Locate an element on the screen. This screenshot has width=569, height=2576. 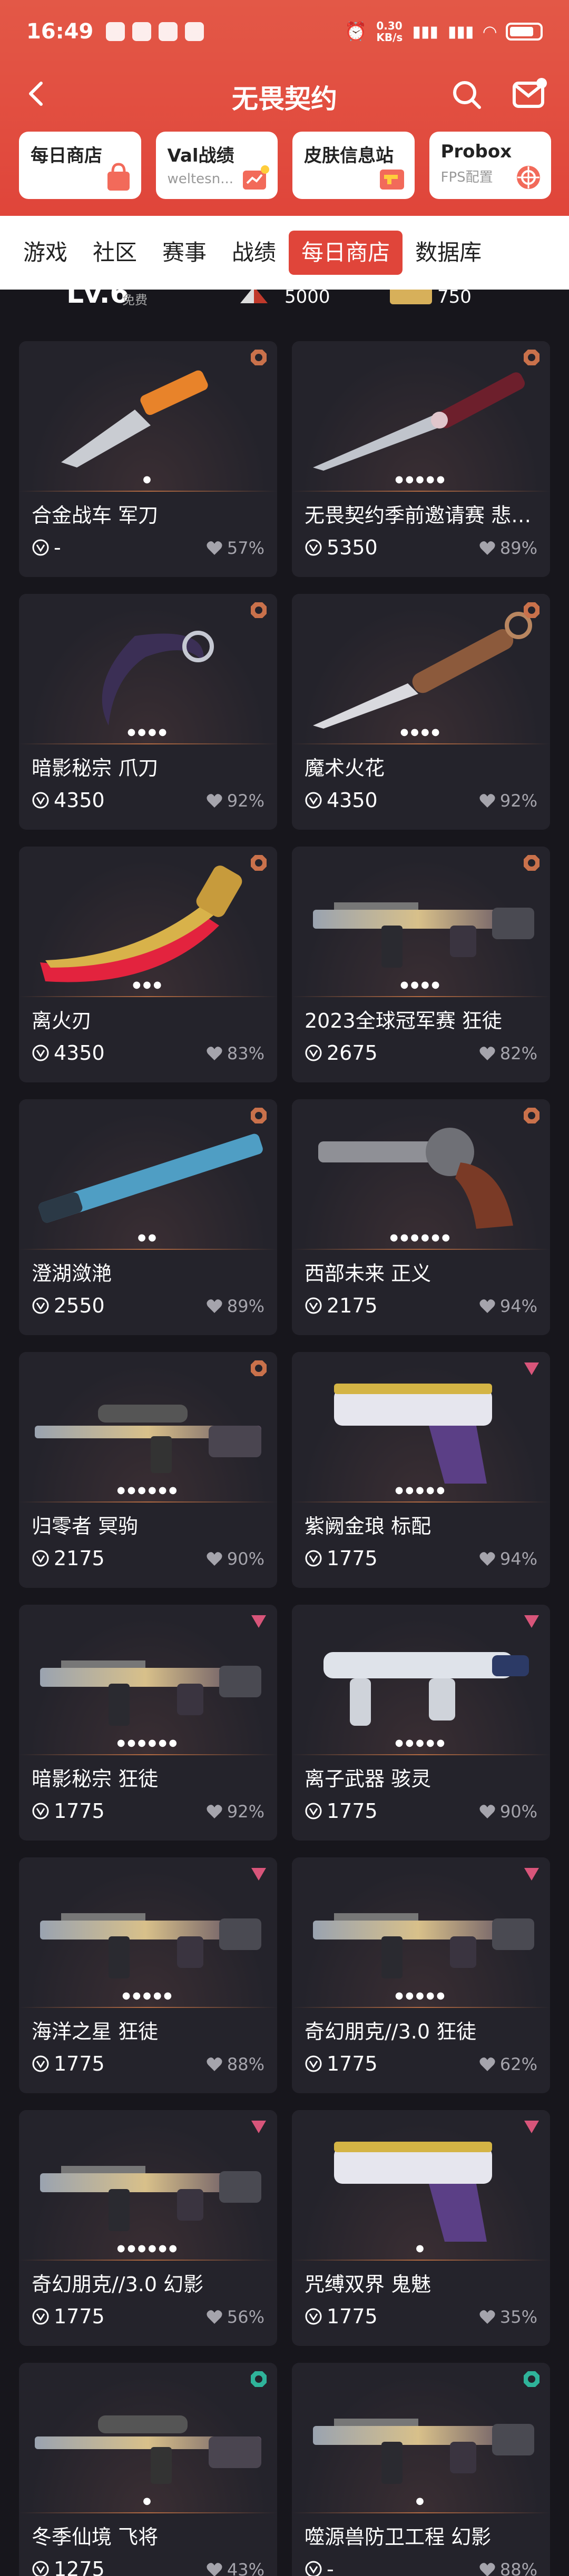
skin-name: 奇幻朋克//3.0 狂徒 is located at coordinates (391, 2032).